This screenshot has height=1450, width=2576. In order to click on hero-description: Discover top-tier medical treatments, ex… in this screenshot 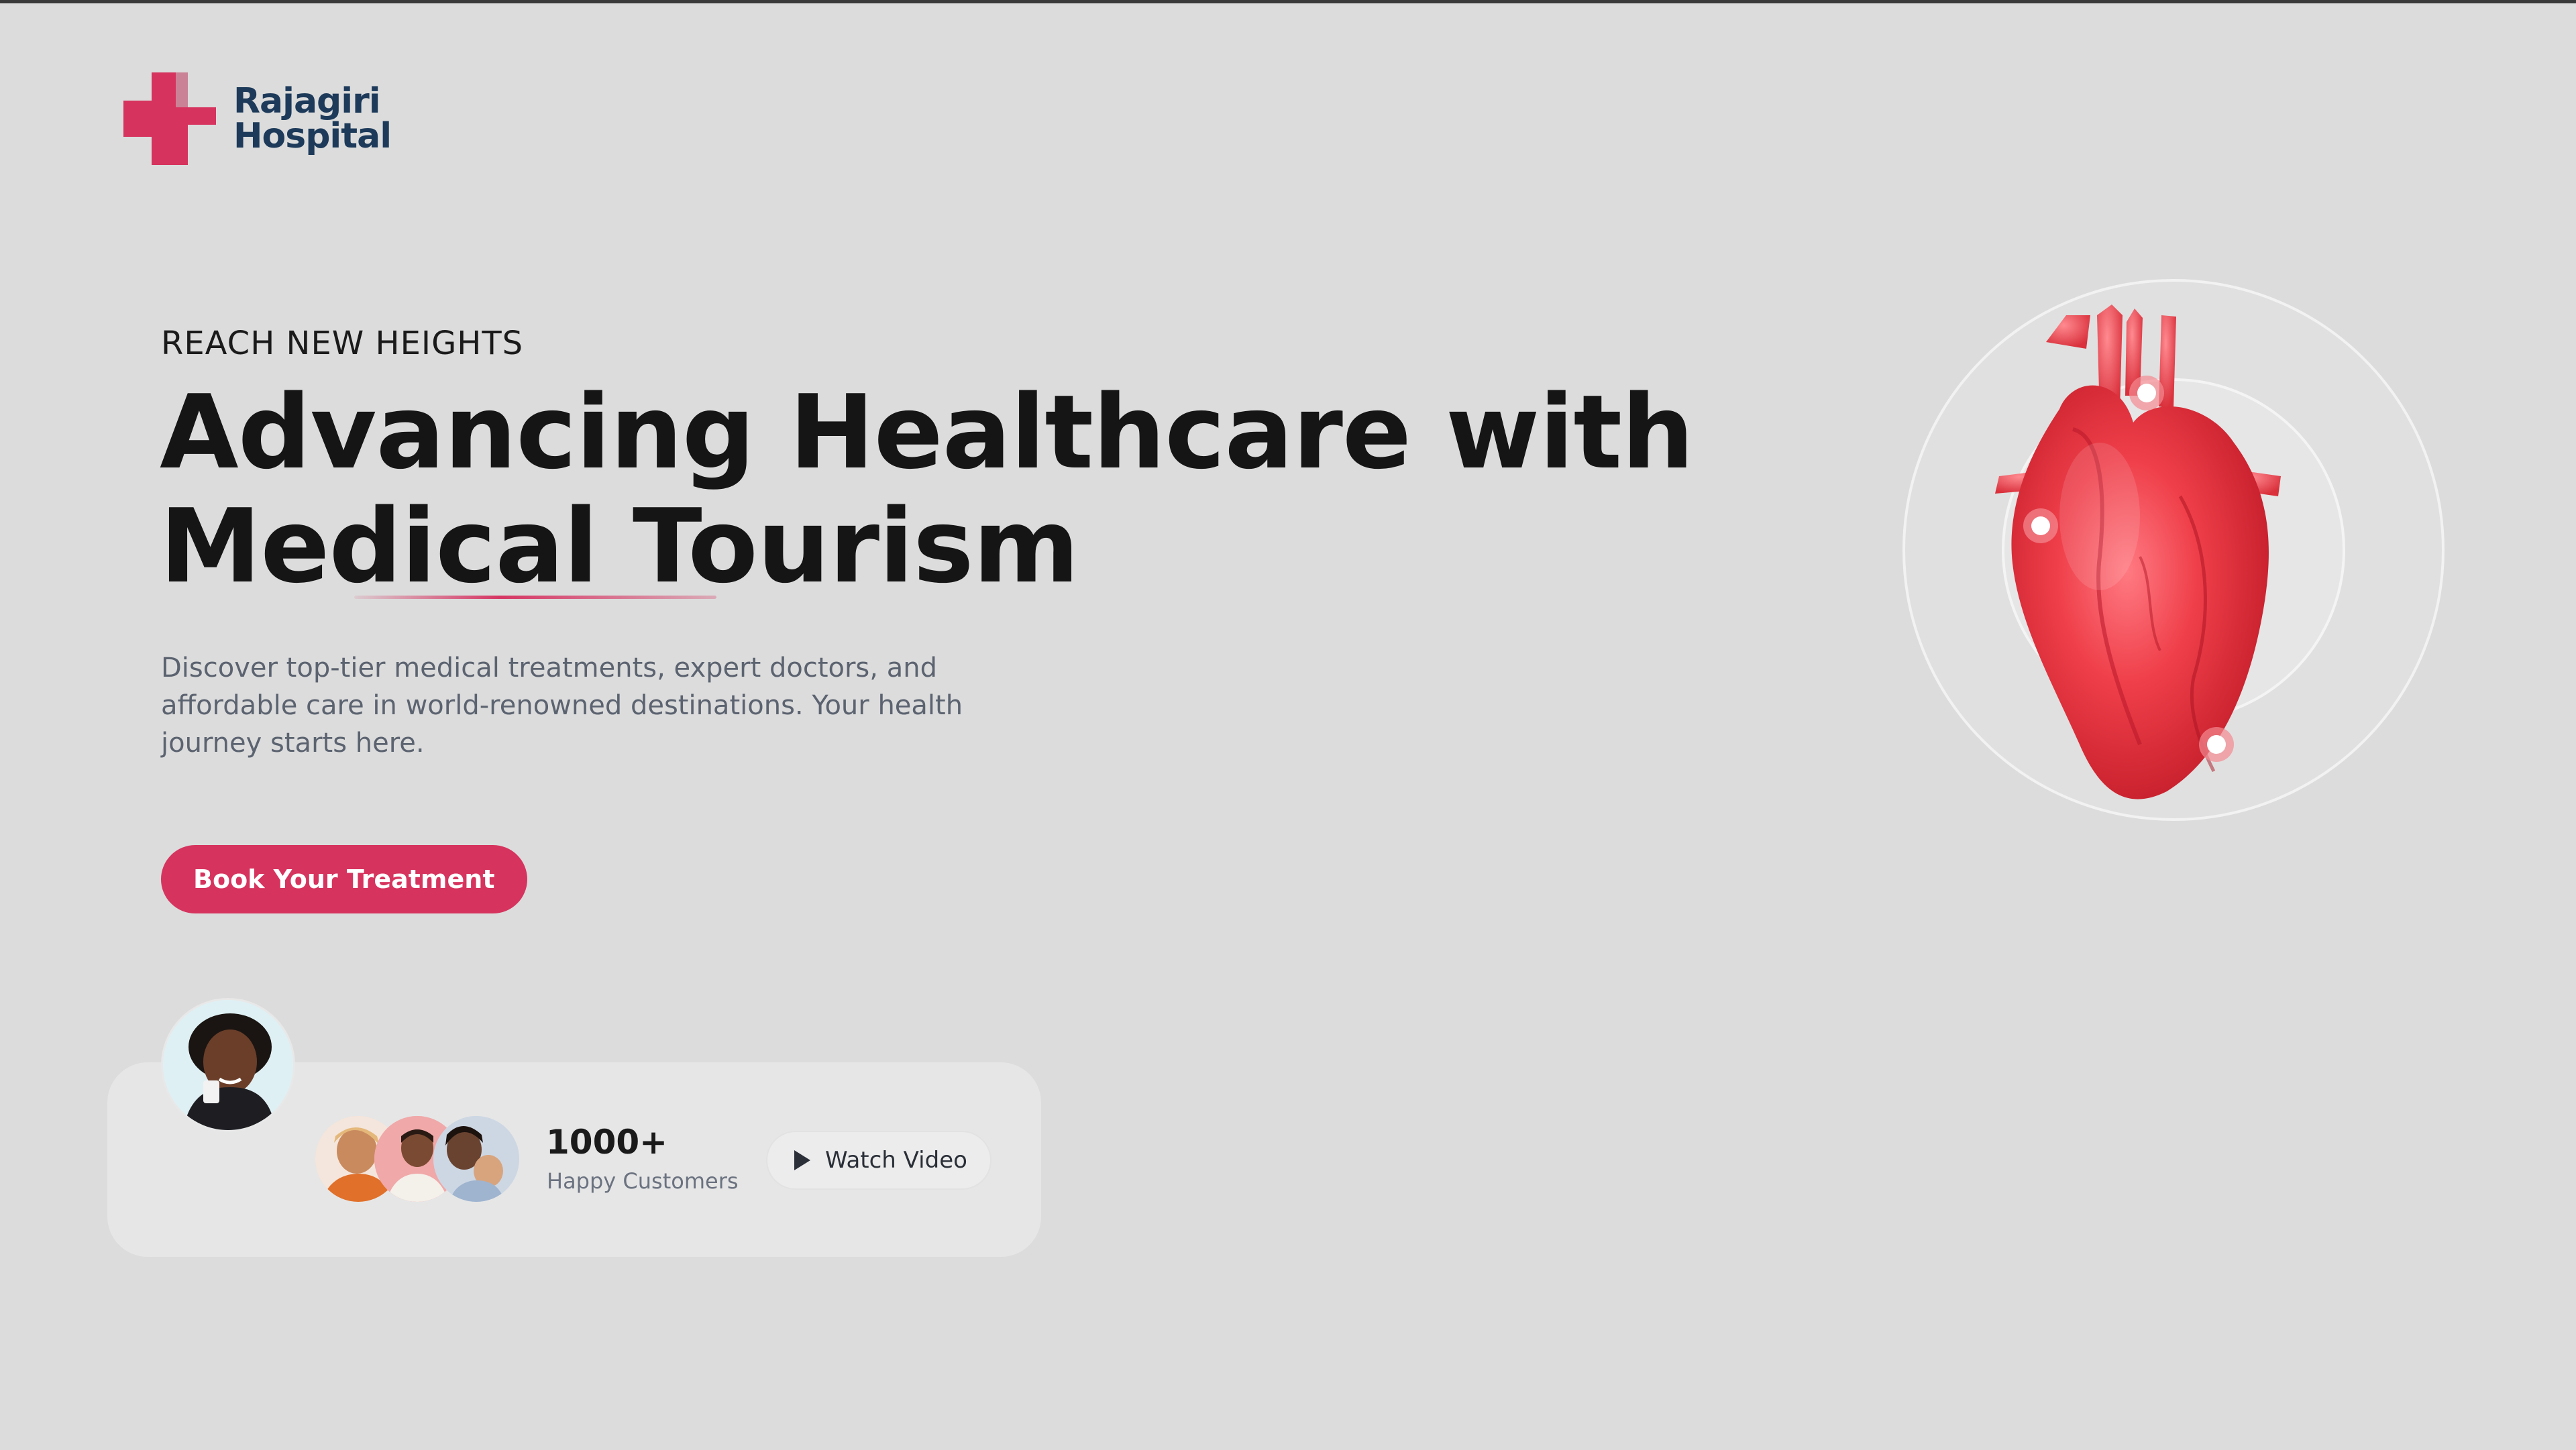, I will do `click(562, 706)`.